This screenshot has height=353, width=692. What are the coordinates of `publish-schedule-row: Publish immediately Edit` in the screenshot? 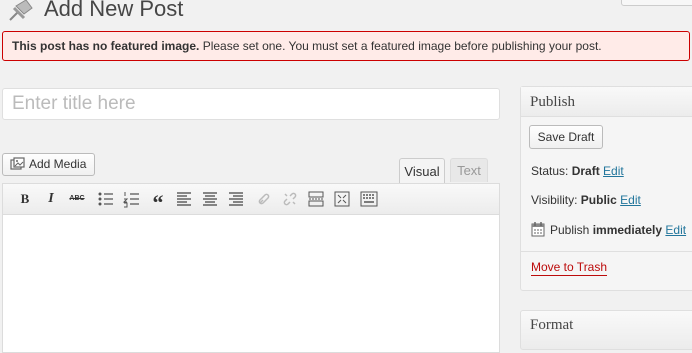 It's located at (618, 230).